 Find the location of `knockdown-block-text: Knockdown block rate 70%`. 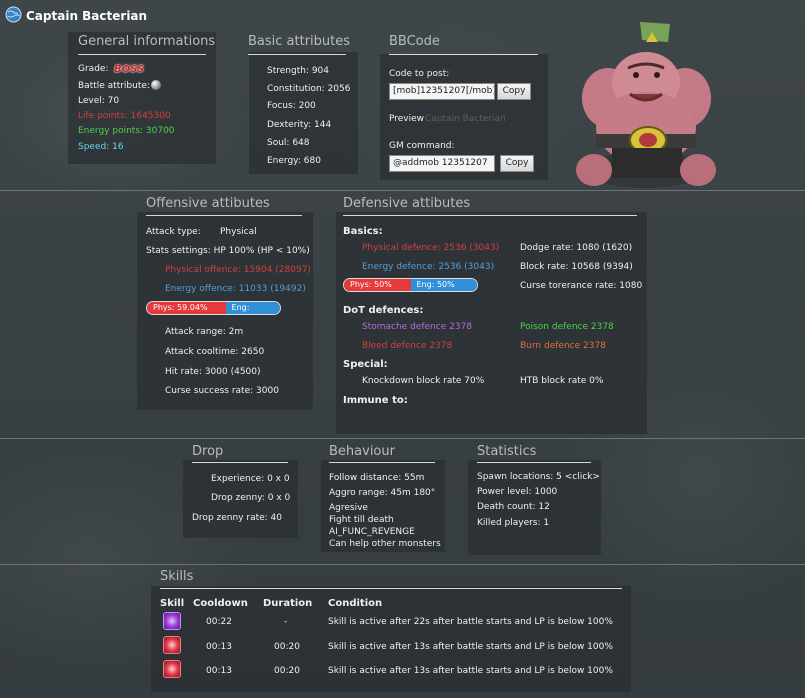

knockdown-block-text: Knockdown block rate 70% is located at coordinates (423, 381).